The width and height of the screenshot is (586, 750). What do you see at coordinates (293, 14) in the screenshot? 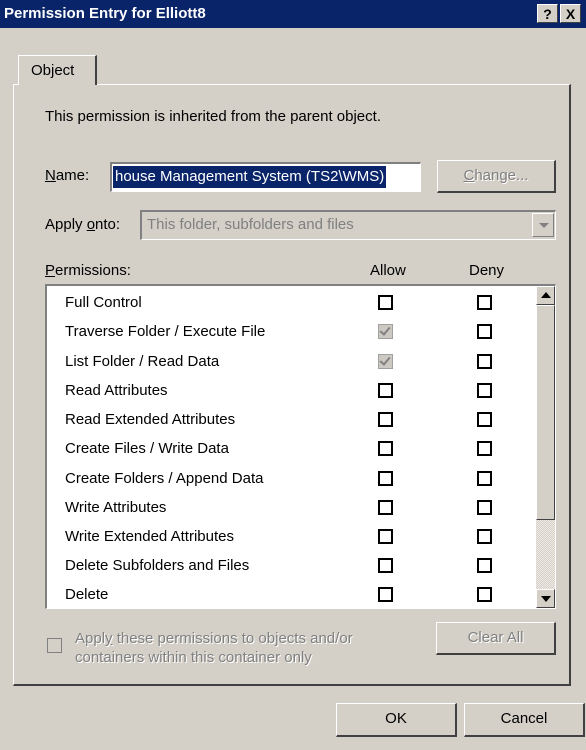
I see `title-bar: Permission Entry for Elliott8 ? X` at bounding box center [293, 14].